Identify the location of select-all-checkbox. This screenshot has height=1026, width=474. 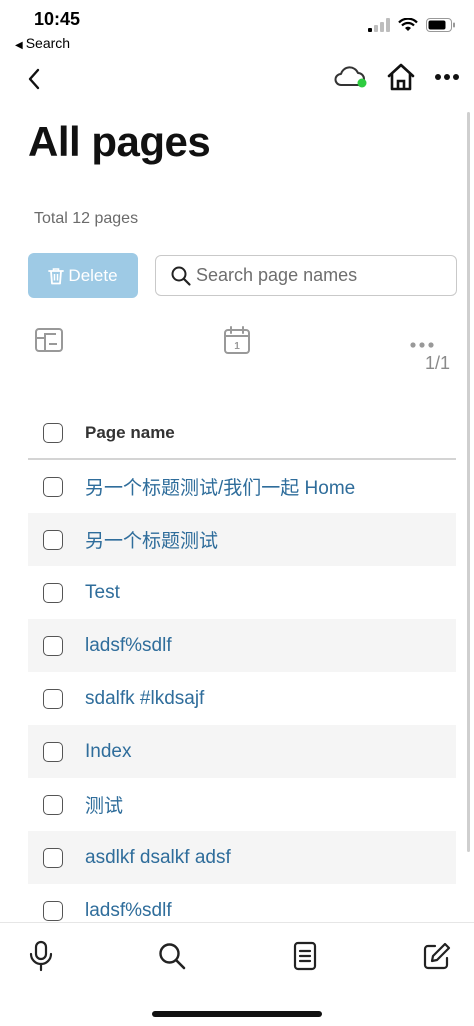
(53, 433).